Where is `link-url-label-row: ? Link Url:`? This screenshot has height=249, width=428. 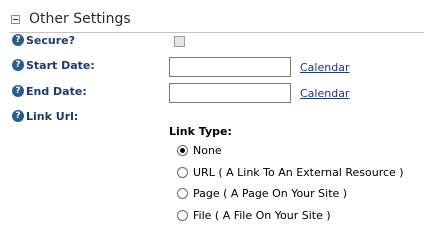 link-url-label-row: ? Link Url: is located at coordinates (45, 116).